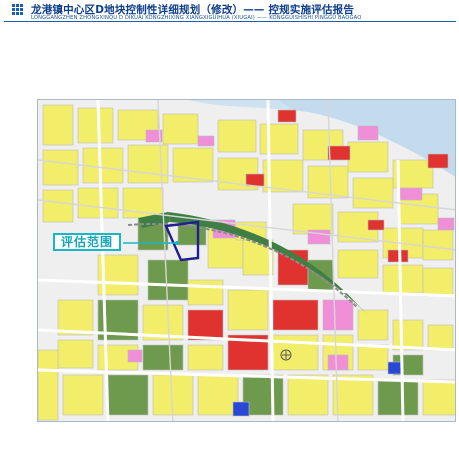 This screenshot has height=458, width=459. I want to click on header-divider, so click(230, 21).